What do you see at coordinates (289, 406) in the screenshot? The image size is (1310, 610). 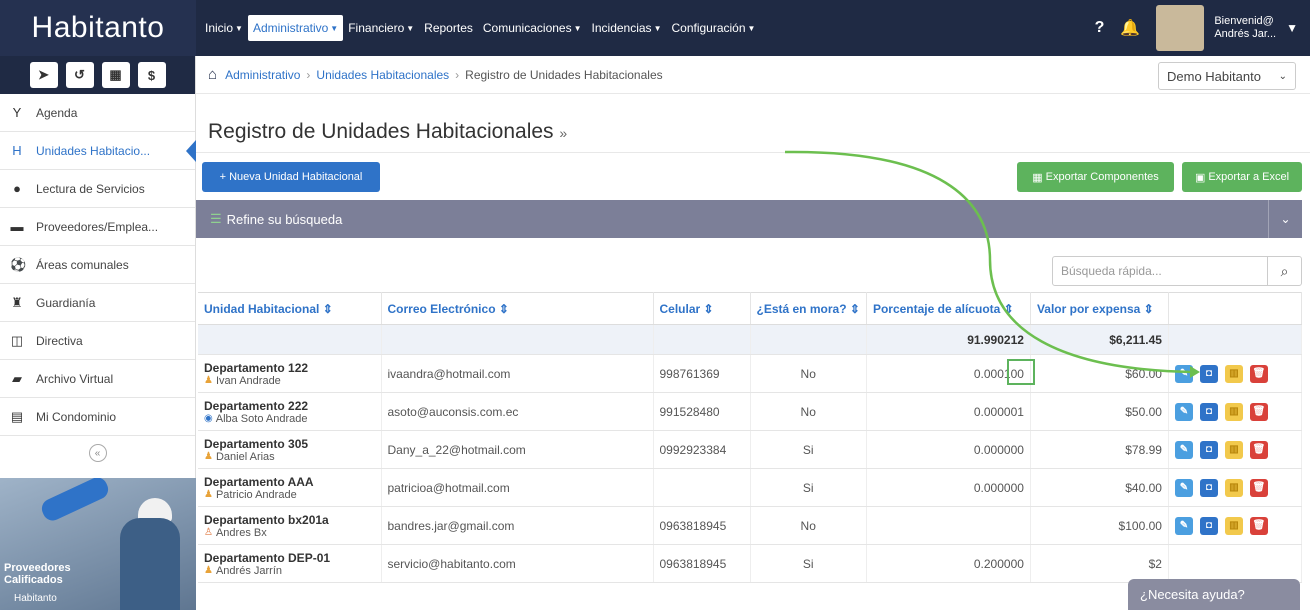 I see `unit-name: Departamento 222` at bounding box center [289, 406].